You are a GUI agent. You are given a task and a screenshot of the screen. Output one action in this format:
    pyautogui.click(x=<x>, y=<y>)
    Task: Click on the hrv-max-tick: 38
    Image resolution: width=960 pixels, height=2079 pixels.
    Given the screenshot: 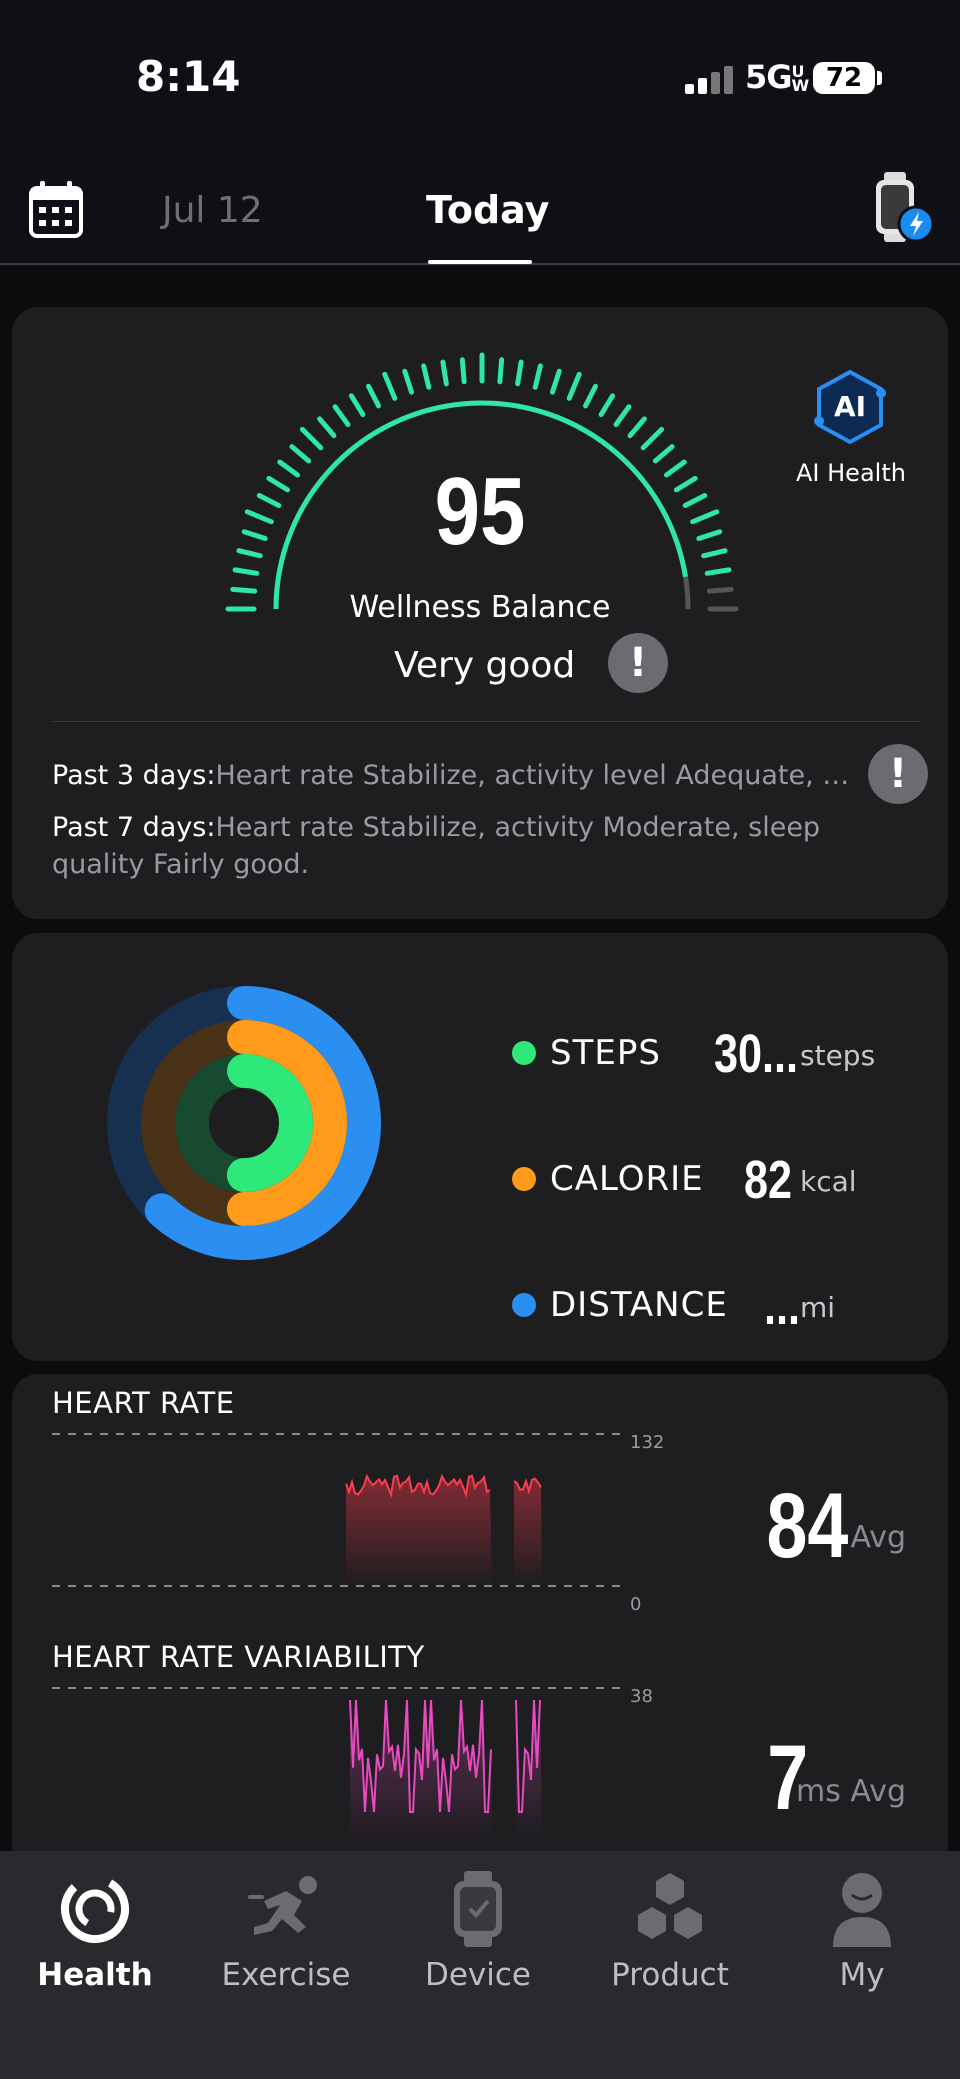 What is the action you would take?
    pyautogui.click(x=641, y=1696)
    